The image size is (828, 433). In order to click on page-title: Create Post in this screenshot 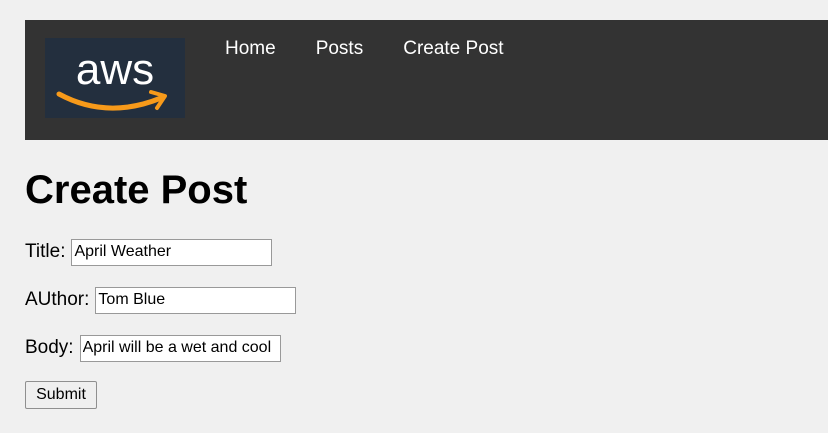, I will do `click(136, 190)`.